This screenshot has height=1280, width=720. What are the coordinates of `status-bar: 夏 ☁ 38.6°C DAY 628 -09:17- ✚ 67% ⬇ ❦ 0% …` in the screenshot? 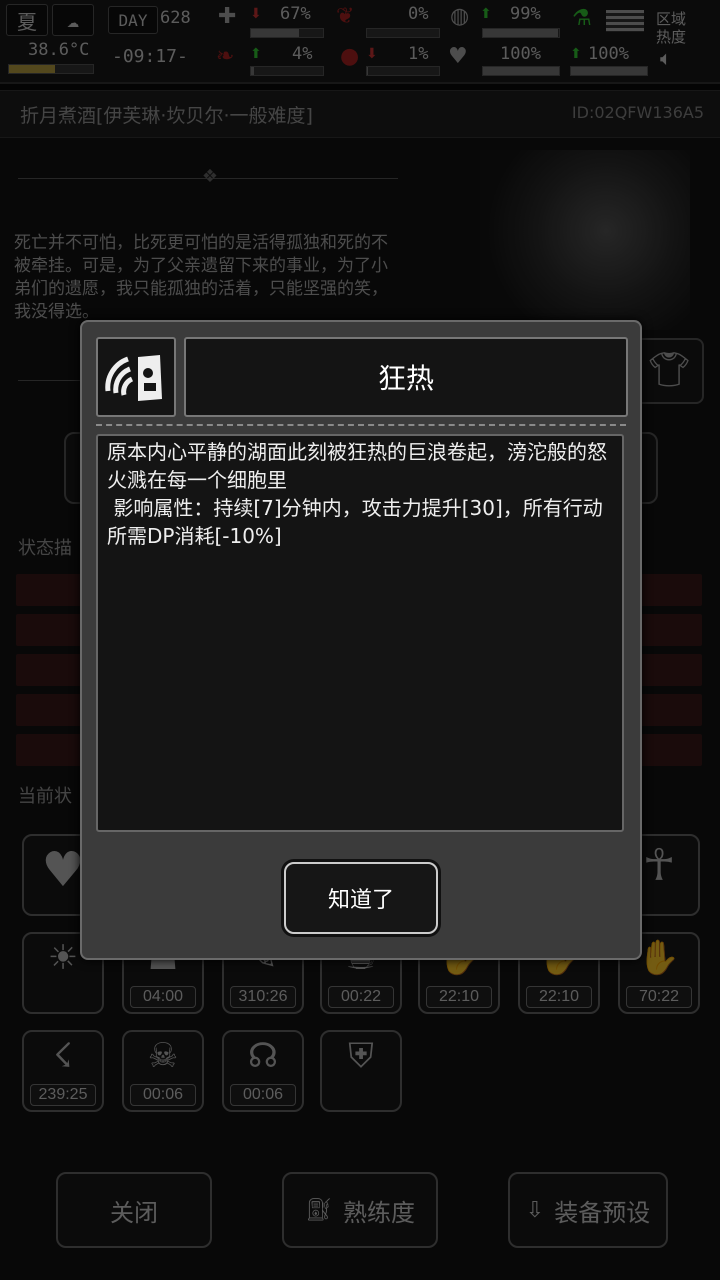 It's located at (360, 42).